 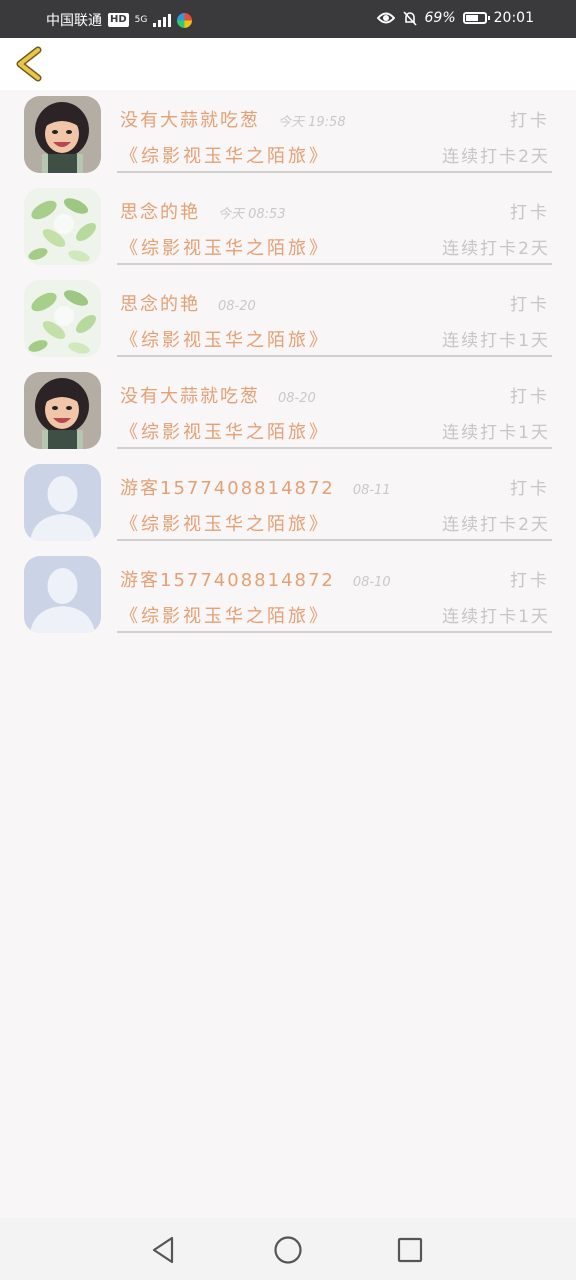 What do you see at coordinates (476, 18) in the screenshot?
I see `battery-icon` at bounding box center [476, 18].